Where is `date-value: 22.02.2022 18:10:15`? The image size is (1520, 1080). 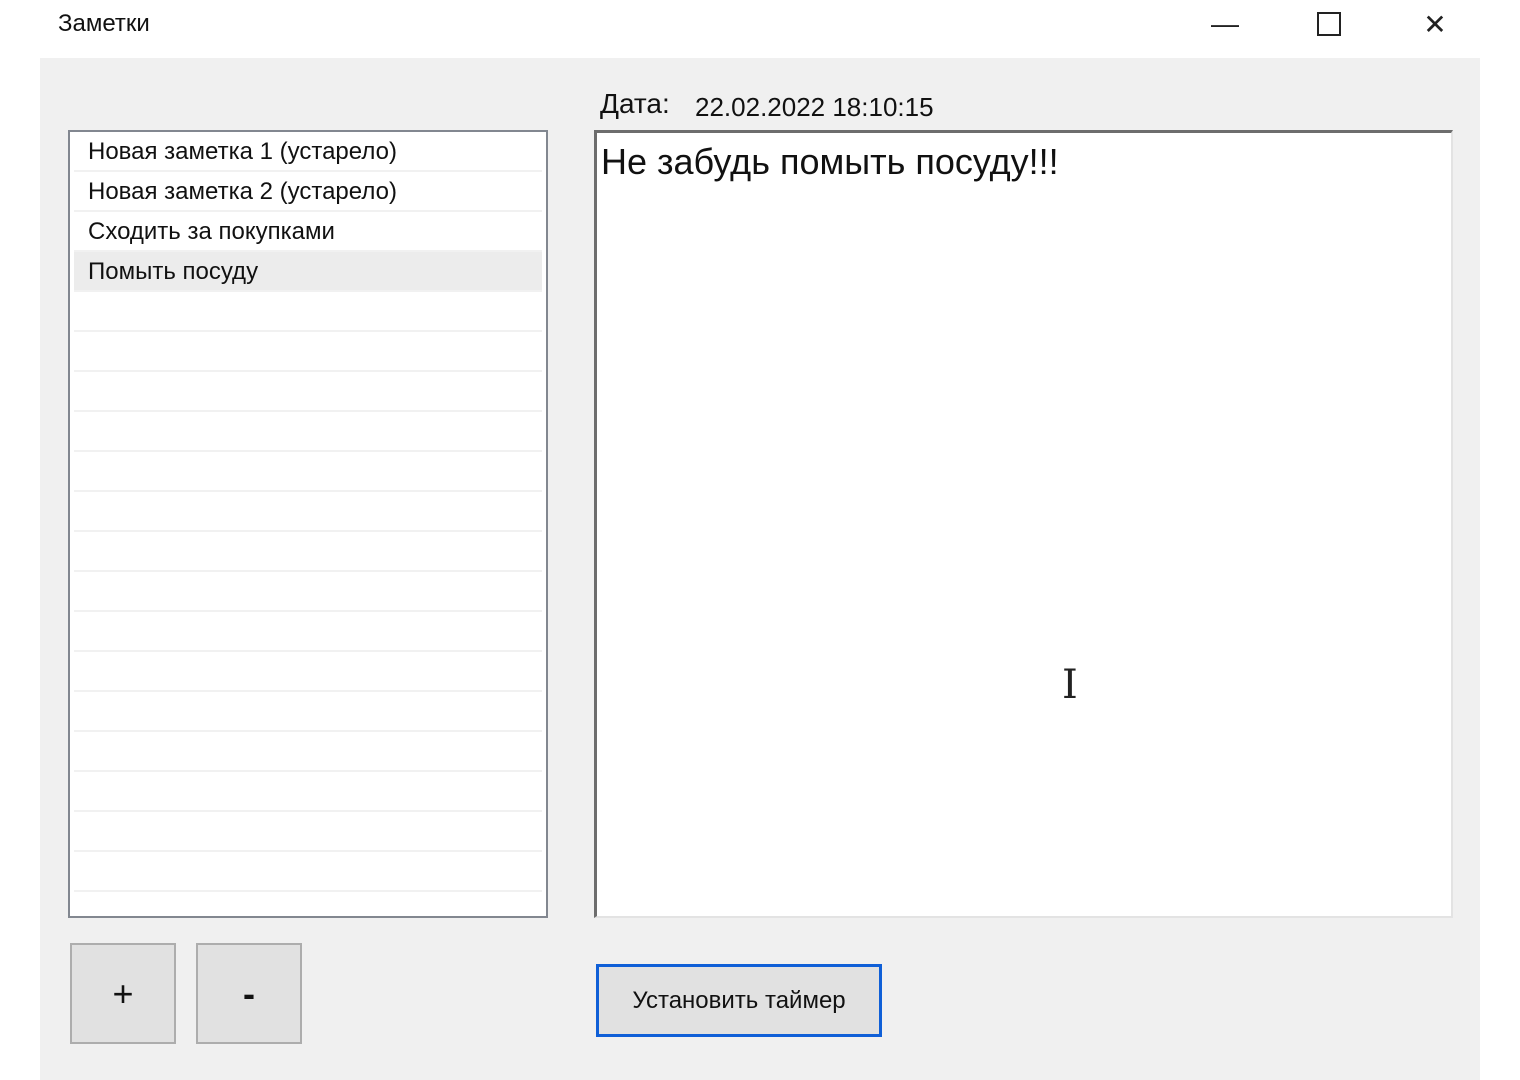 date-value: 22.02.2022 18:10:15 is located at coordinates (814, 107).